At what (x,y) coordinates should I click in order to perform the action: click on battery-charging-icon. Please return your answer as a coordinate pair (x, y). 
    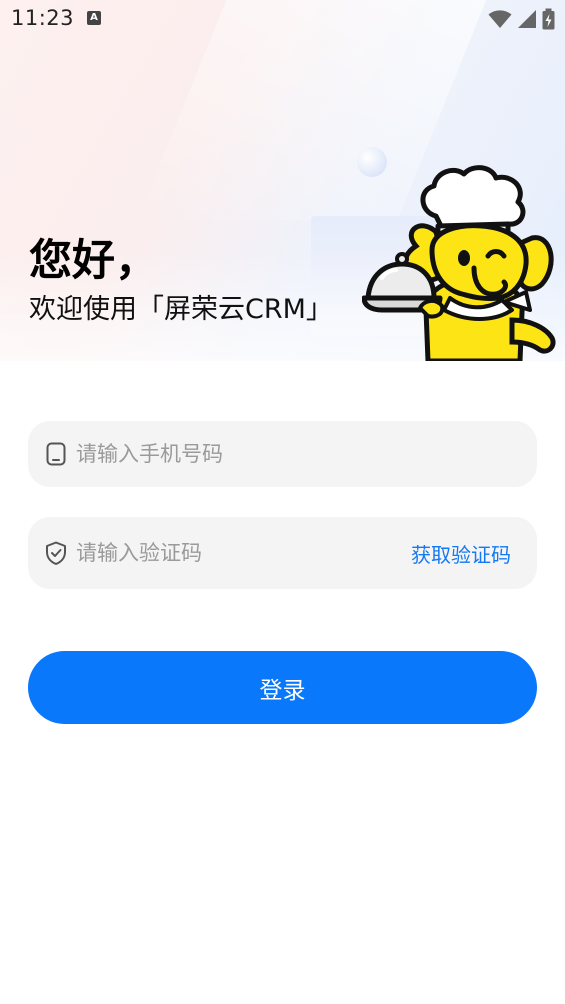
    Looking at the image, I should click on (548, 19).